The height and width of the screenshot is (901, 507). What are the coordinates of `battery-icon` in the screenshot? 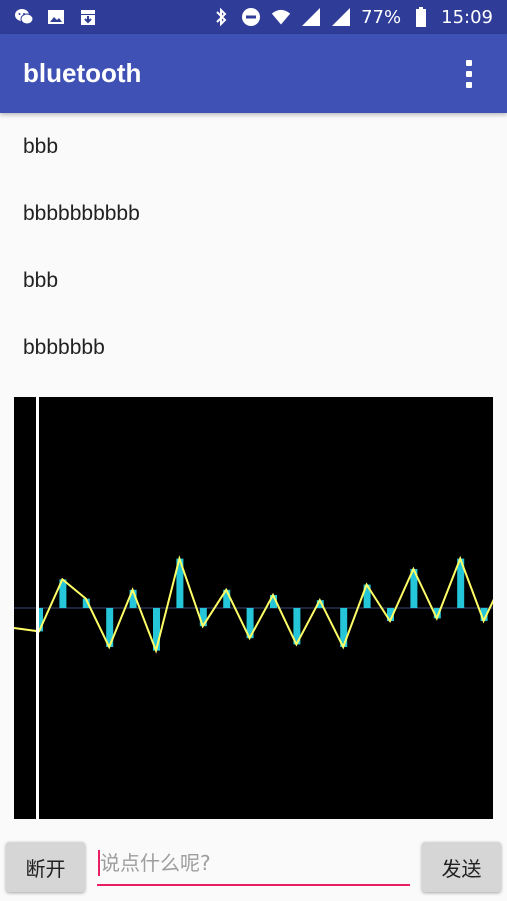 It's located at (421, 17).